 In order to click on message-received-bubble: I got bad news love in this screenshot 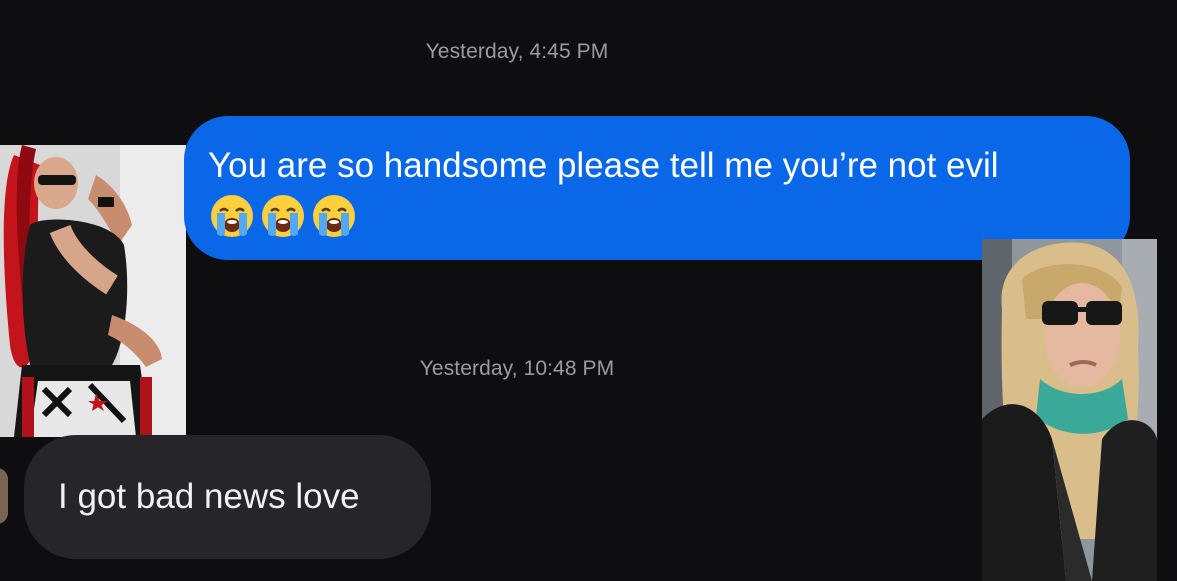, I will do `click(227, 497)`.